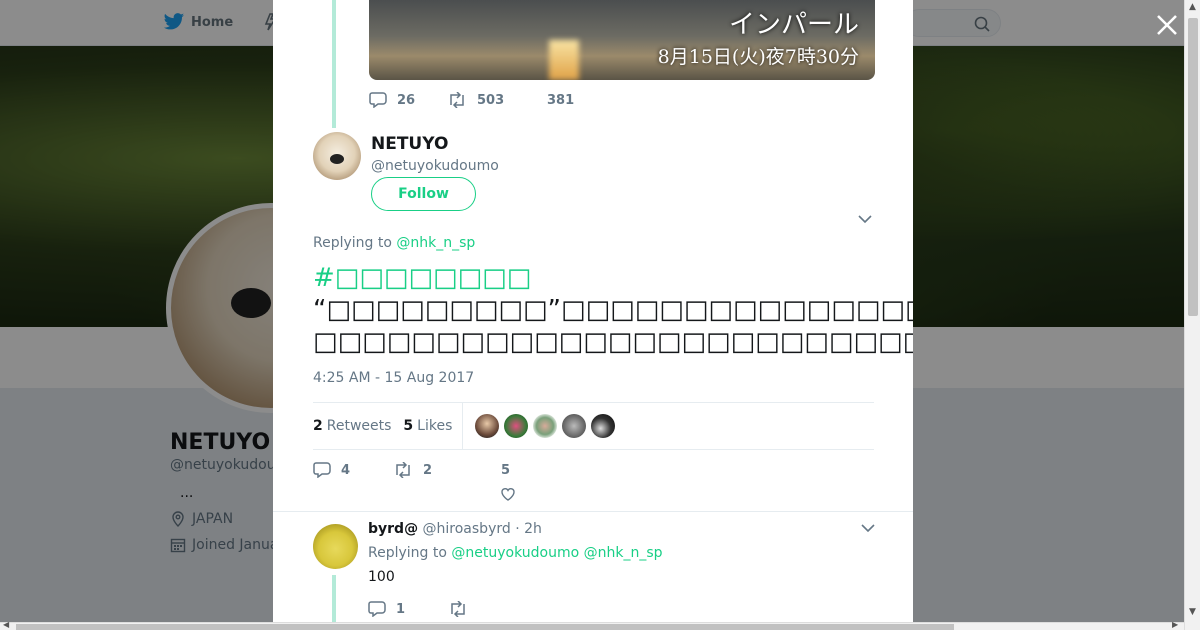 This screenshot has width=1200, height=630. What do you see at coordinates (394, 378) in the screenshot?
I see `tweet-timestamp: 4:25 AM - 15 Aug 2017` at bounding box center [394, 378].